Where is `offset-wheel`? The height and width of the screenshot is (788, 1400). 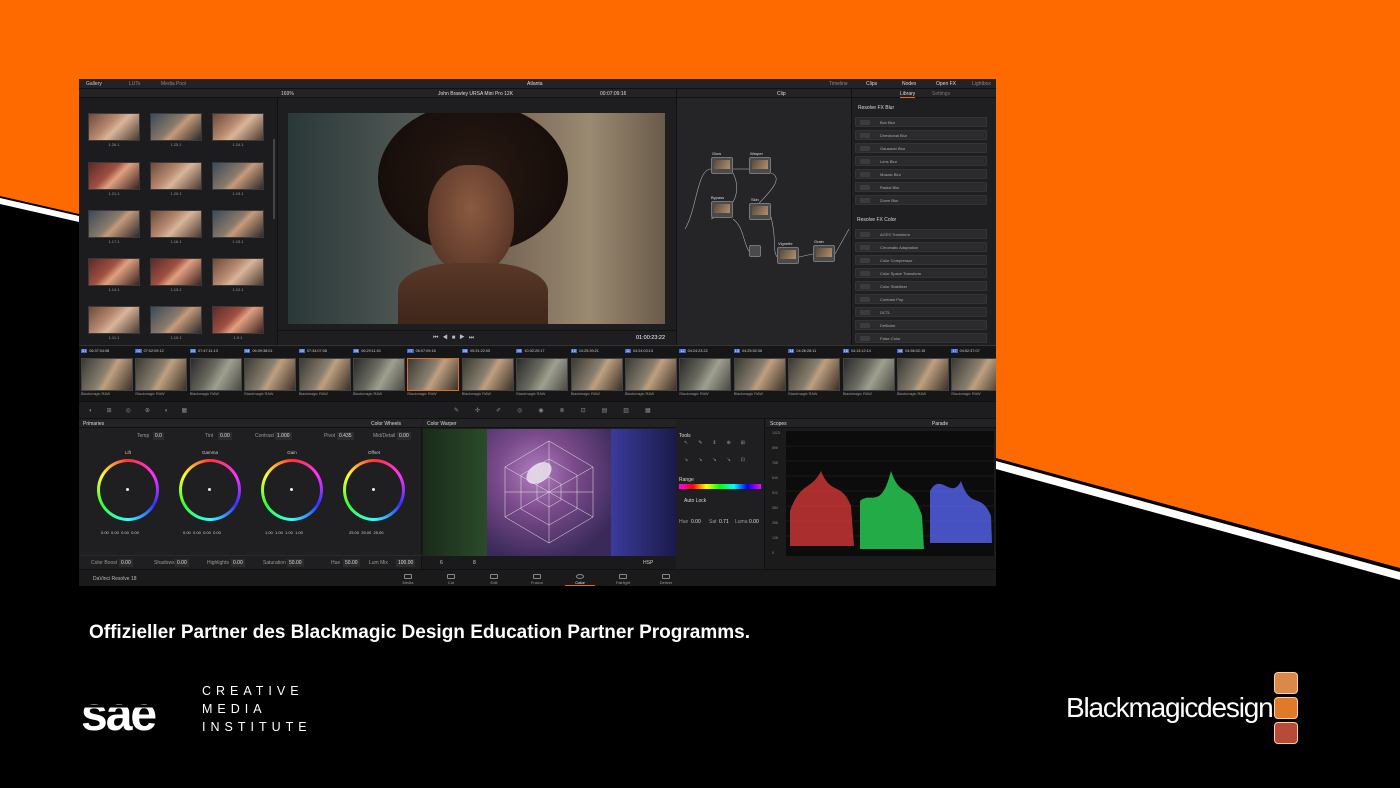
offset-wheel is located at coordinates (374, 490).